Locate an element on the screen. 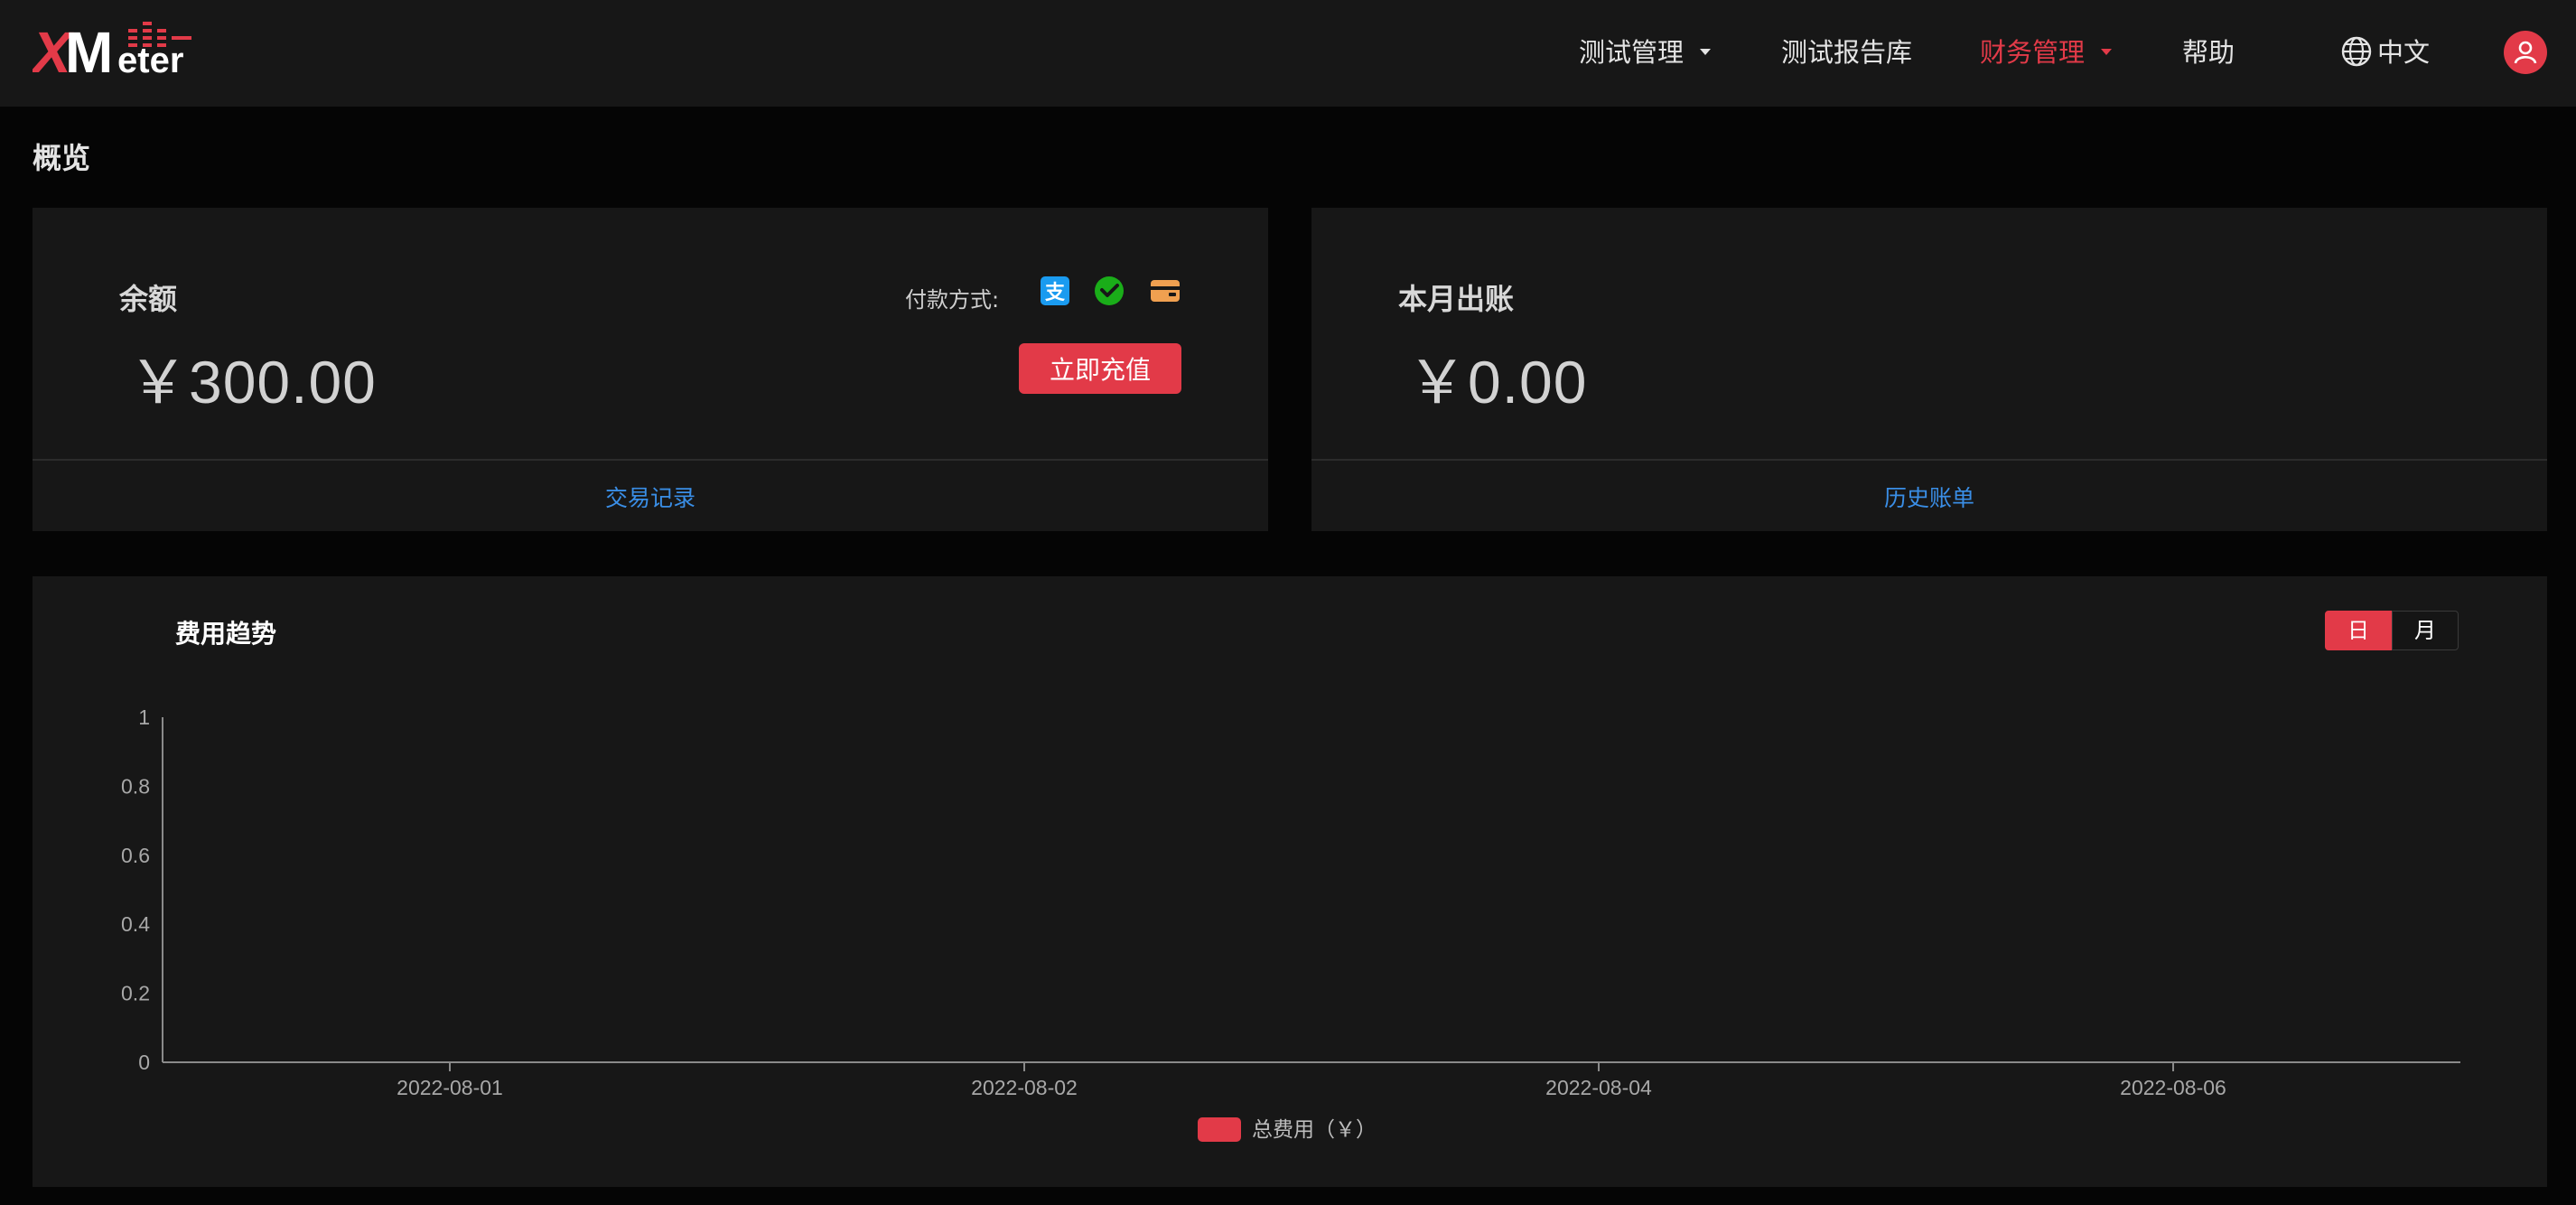  y-tick-label: 1 is located at coordinates (144, 717).